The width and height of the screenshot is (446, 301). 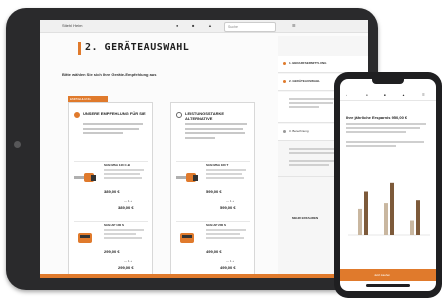 What do you see at coordinates (382, 275) in the screenshot?
I see `buy-button-label: Jetzt kaufen` at bounding box center [382, 275].